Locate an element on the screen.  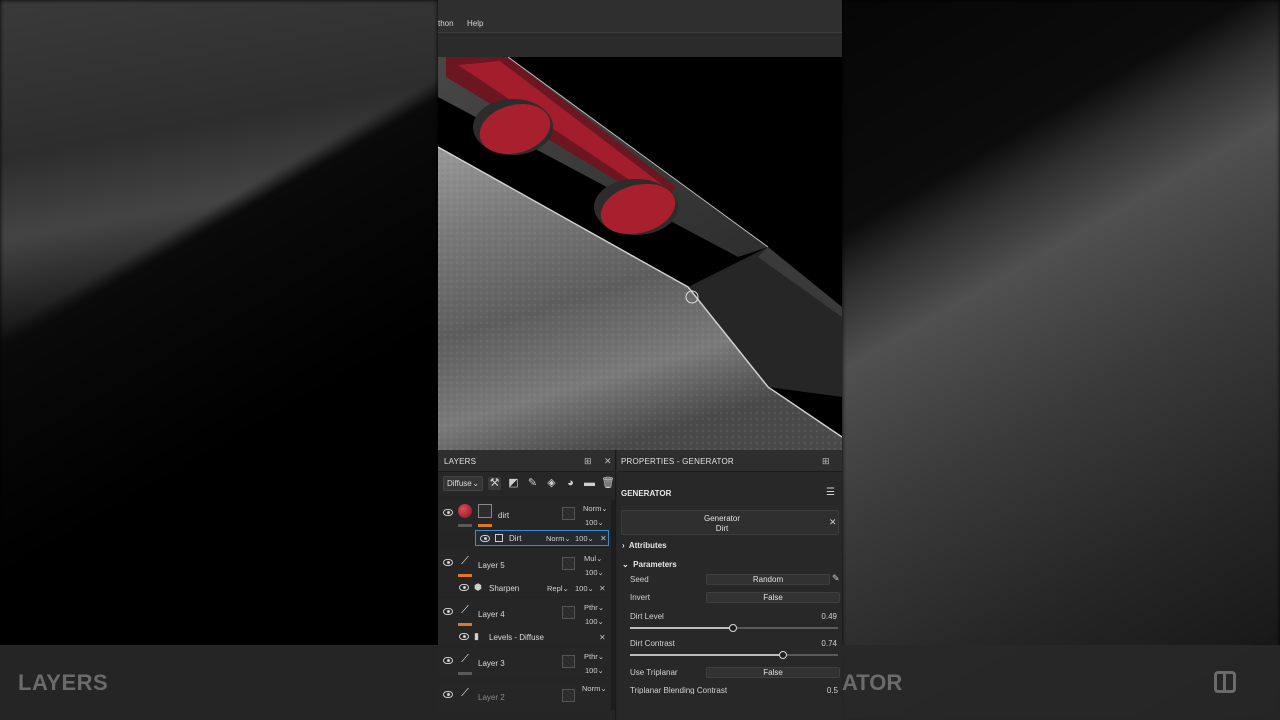
layer-name: dirt is located at coordinates (503, 515).